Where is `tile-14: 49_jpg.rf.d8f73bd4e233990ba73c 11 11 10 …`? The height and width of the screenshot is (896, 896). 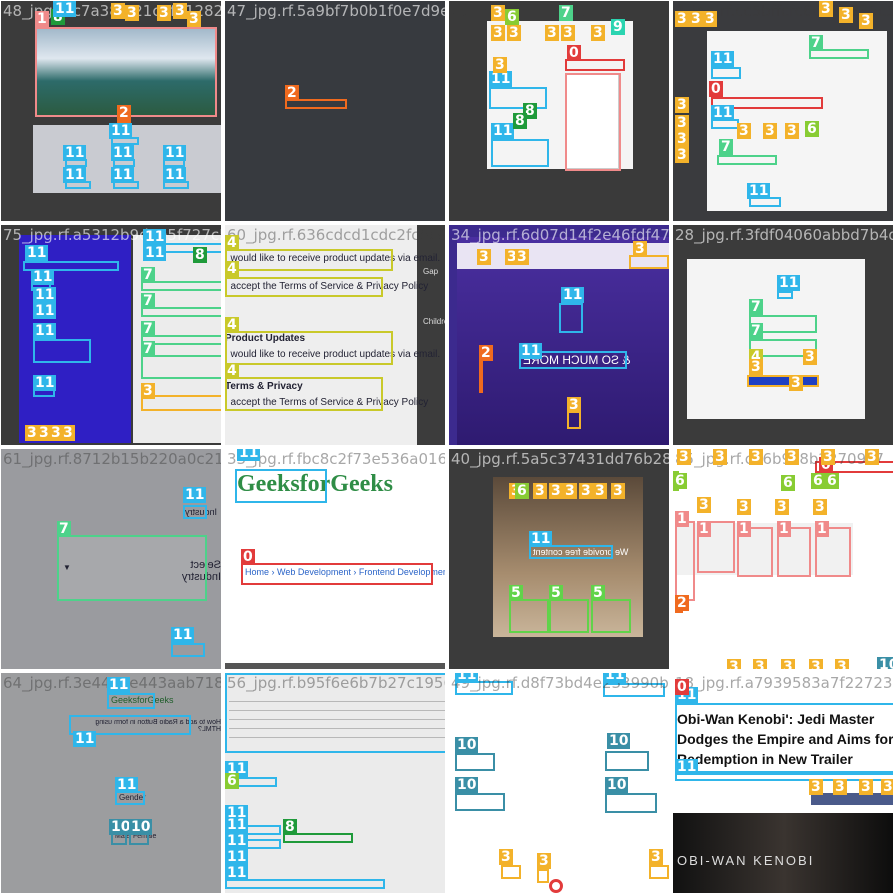 tile-14: 49_jpg.rf.d8f73bd4e233990ba73c 11 11 10 … is located at coordinates (559, 783).